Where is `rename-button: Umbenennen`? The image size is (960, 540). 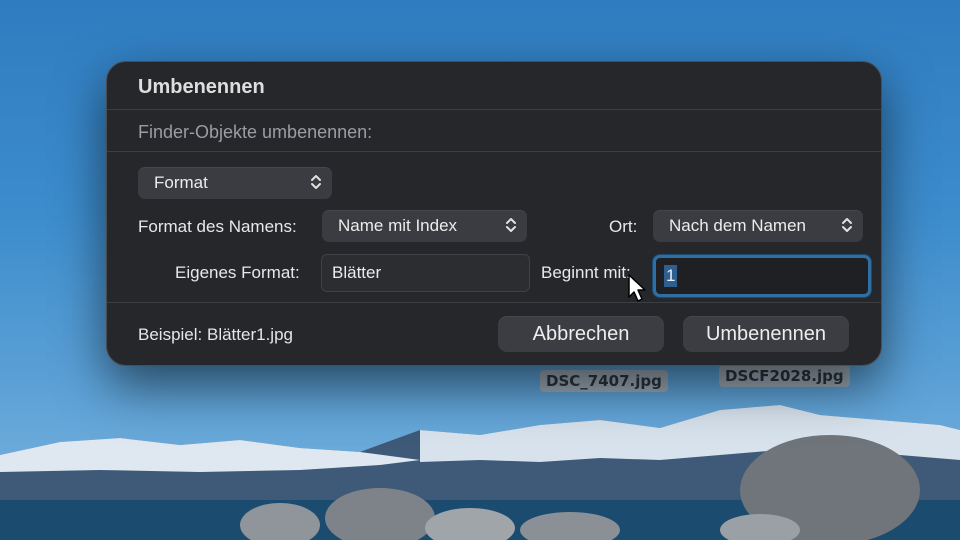
rename-button: Umbenennen is located at coordinates (766, 334).